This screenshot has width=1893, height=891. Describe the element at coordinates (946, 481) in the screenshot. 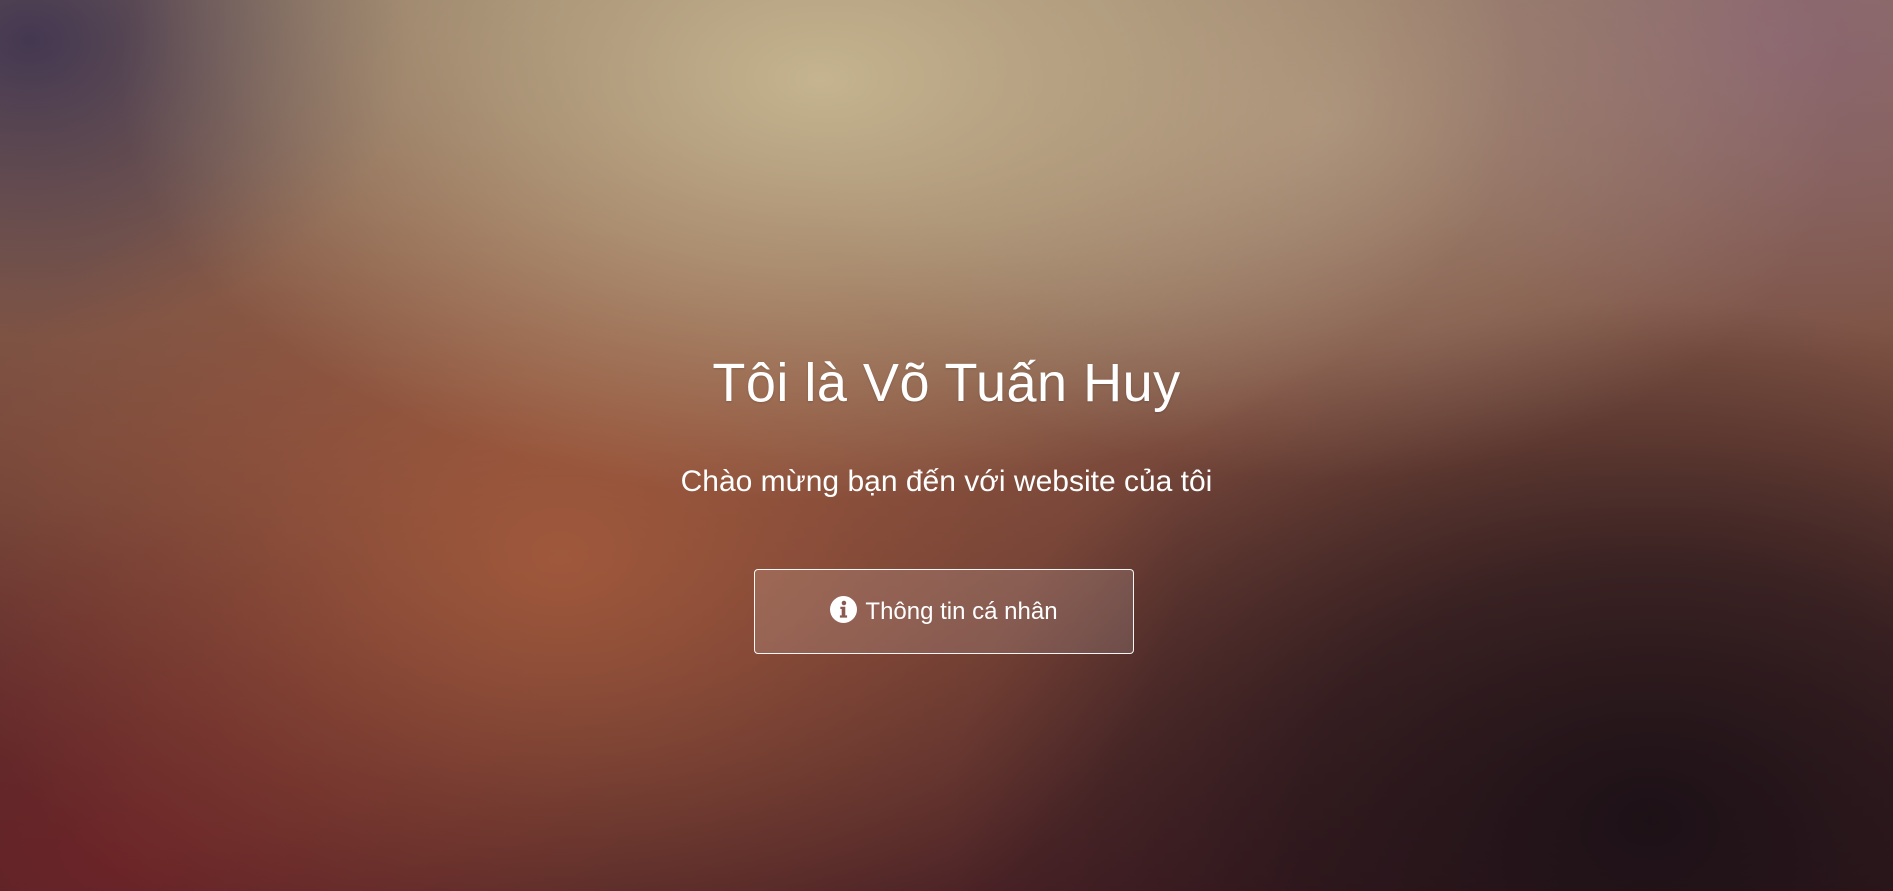

I see `welcome-subtitle: Chào mừng bạn đến với website của tôi` at that location.